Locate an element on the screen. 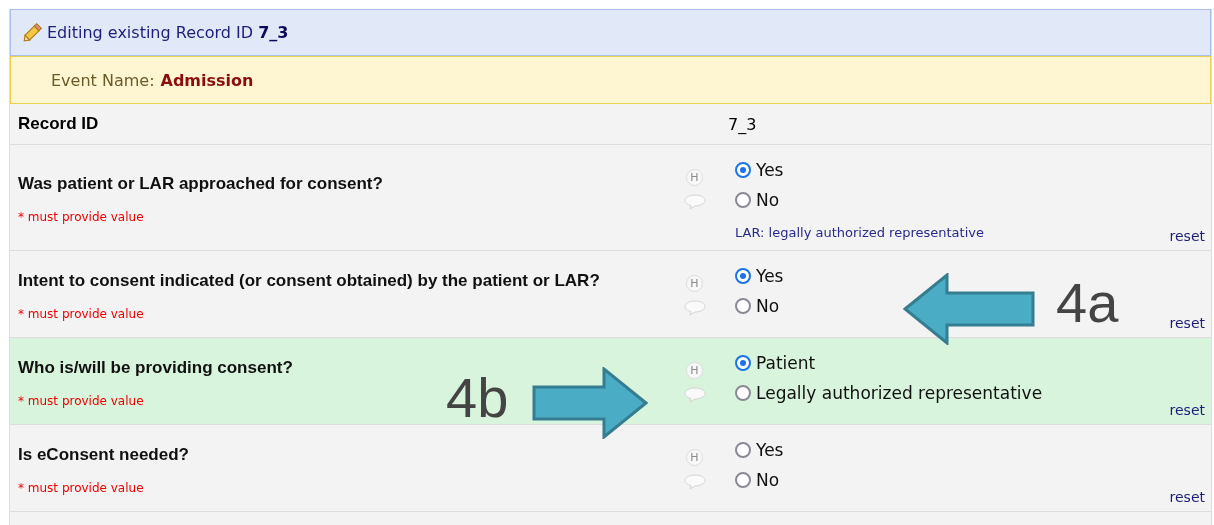  record-id-label: Record ID is located at coordinates (58, 124).